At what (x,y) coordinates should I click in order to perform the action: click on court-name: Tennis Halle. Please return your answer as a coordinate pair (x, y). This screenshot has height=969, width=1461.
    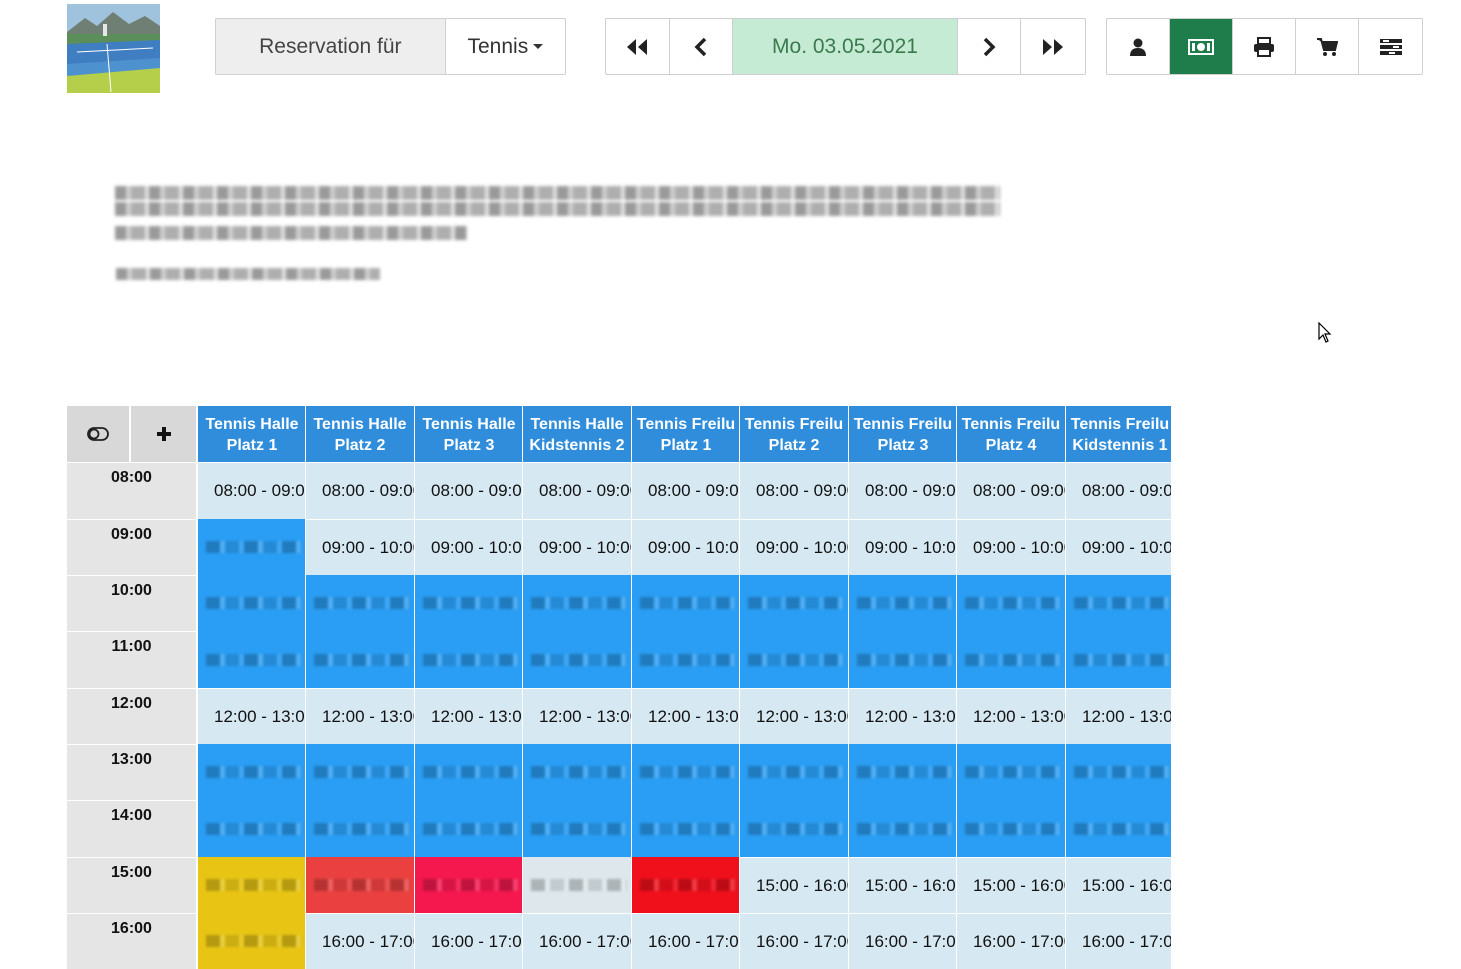
    Looking at the image, I should click on (252, 424).